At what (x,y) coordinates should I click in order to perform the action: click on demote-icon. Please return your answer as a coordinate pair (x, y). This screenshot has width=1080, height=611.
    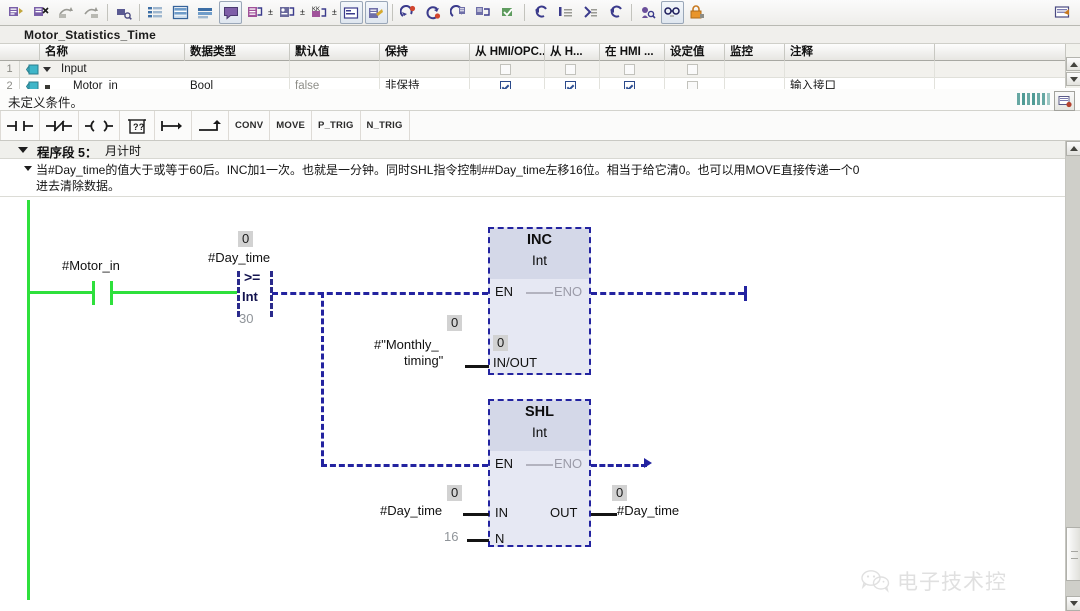
    Looking at the image, I should click on (91, 12).